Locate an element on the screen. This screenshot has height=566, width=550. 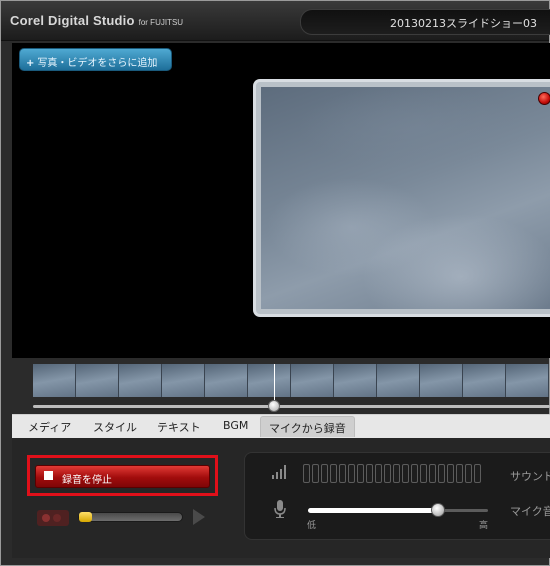
tab-record-mic: マイクから録音 is located at coordinates (307, 426).